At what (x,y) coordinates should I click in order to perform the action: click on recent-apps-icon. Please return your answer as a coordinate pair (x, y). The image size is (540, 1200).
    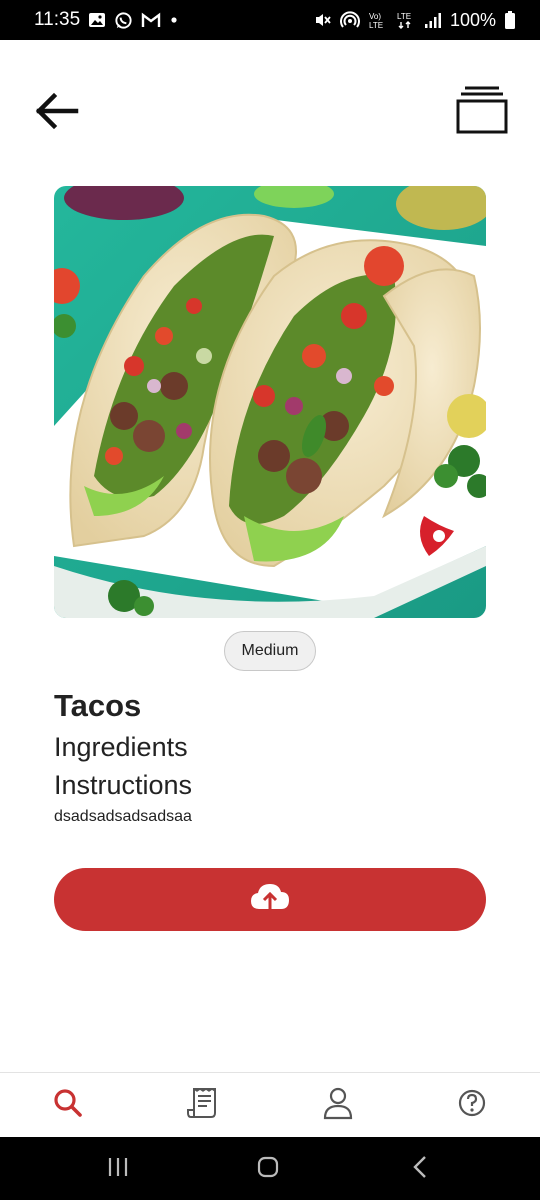
    Looking at the image, I should click on (118, 1169).